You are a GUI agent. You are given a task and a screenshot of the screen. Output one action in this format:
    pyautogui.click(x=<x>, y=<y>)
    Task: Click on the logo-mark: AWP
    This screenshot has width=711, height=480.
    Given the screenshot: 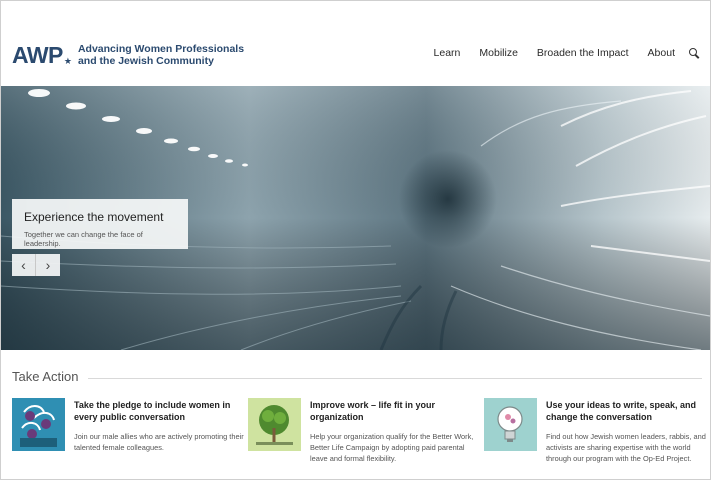 What is the action you would take?
    pyautogui.click(x=37, y=55)
    